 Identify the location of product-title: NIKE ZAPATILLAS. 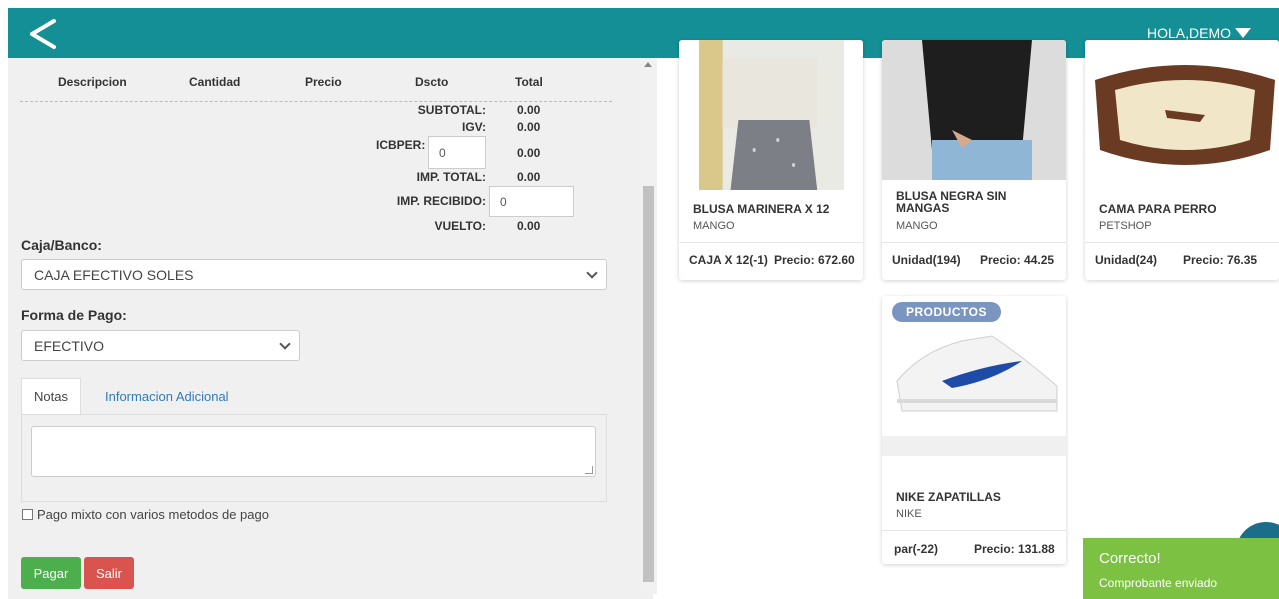
(948, 497).